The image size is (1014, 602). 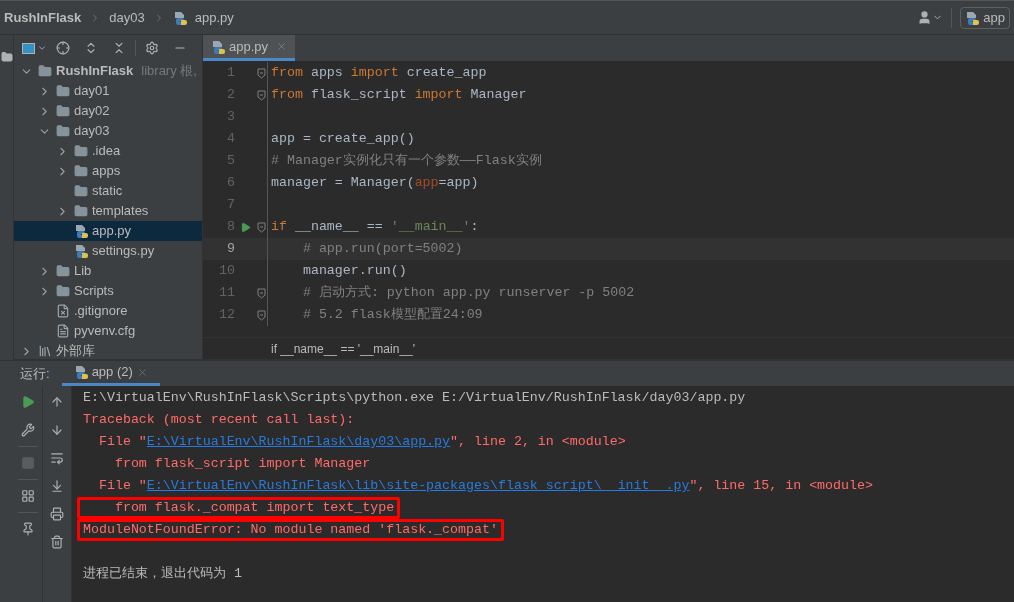 I want to click on code-line: from flask_script import Manager, so click(x=399, y=95).